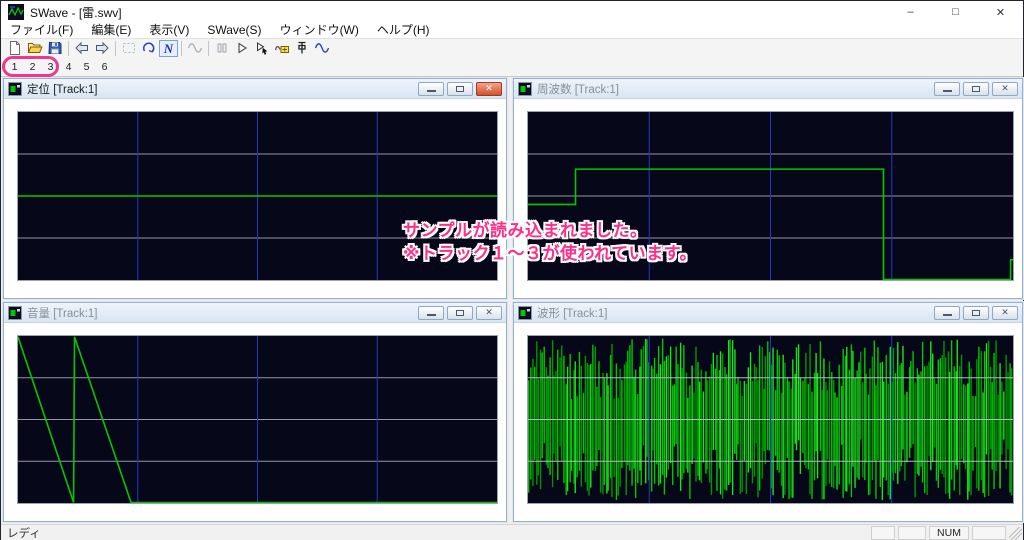  I want to click on annotation-text-line1: サンプルが読み込まれました。, so click(525, 230).